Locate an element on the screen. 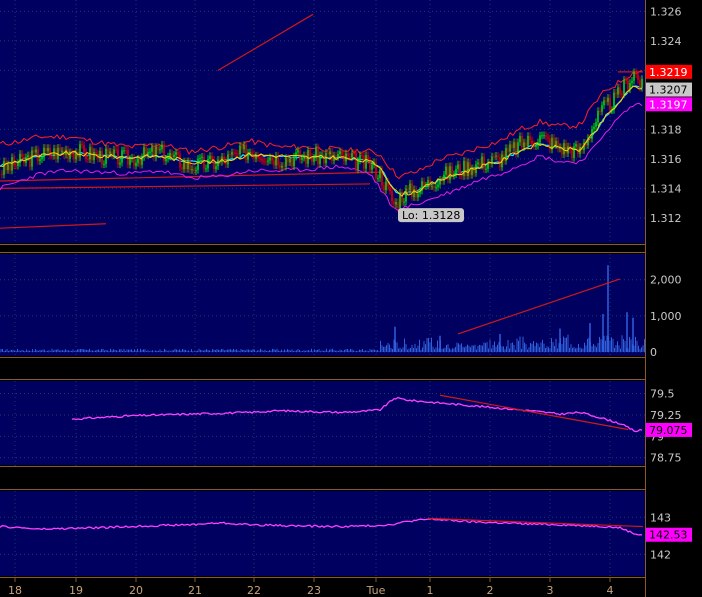  y-tick-label: 0 is located at coordinates (653, 352).